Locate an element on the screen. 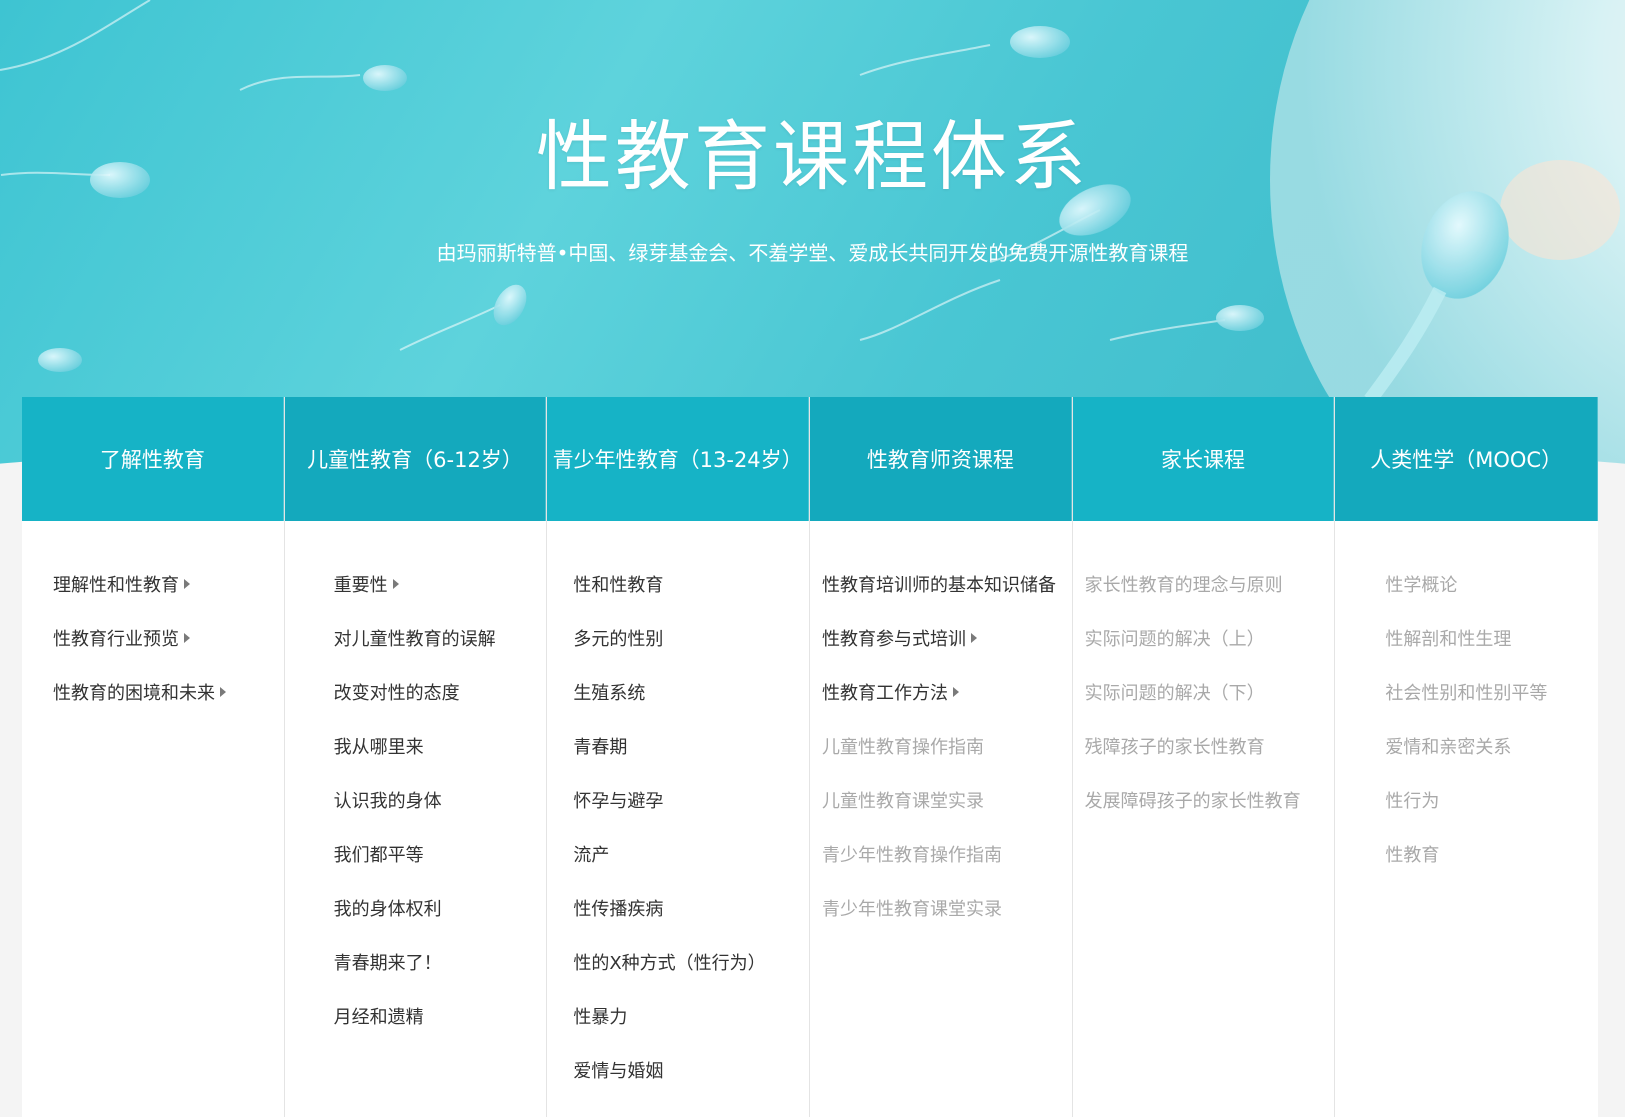 The width and height of the screenshot is (1625, 1117). course-item: 性教育行业预览 is located at coordinates (168, 638).